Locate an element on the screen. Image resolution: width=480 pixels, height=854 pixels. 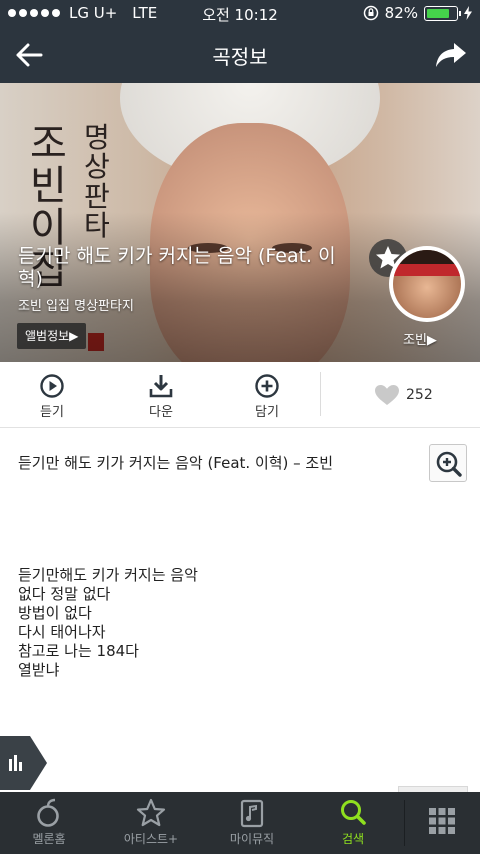
tab-search: 검색 is located at coordinates (353, 822).